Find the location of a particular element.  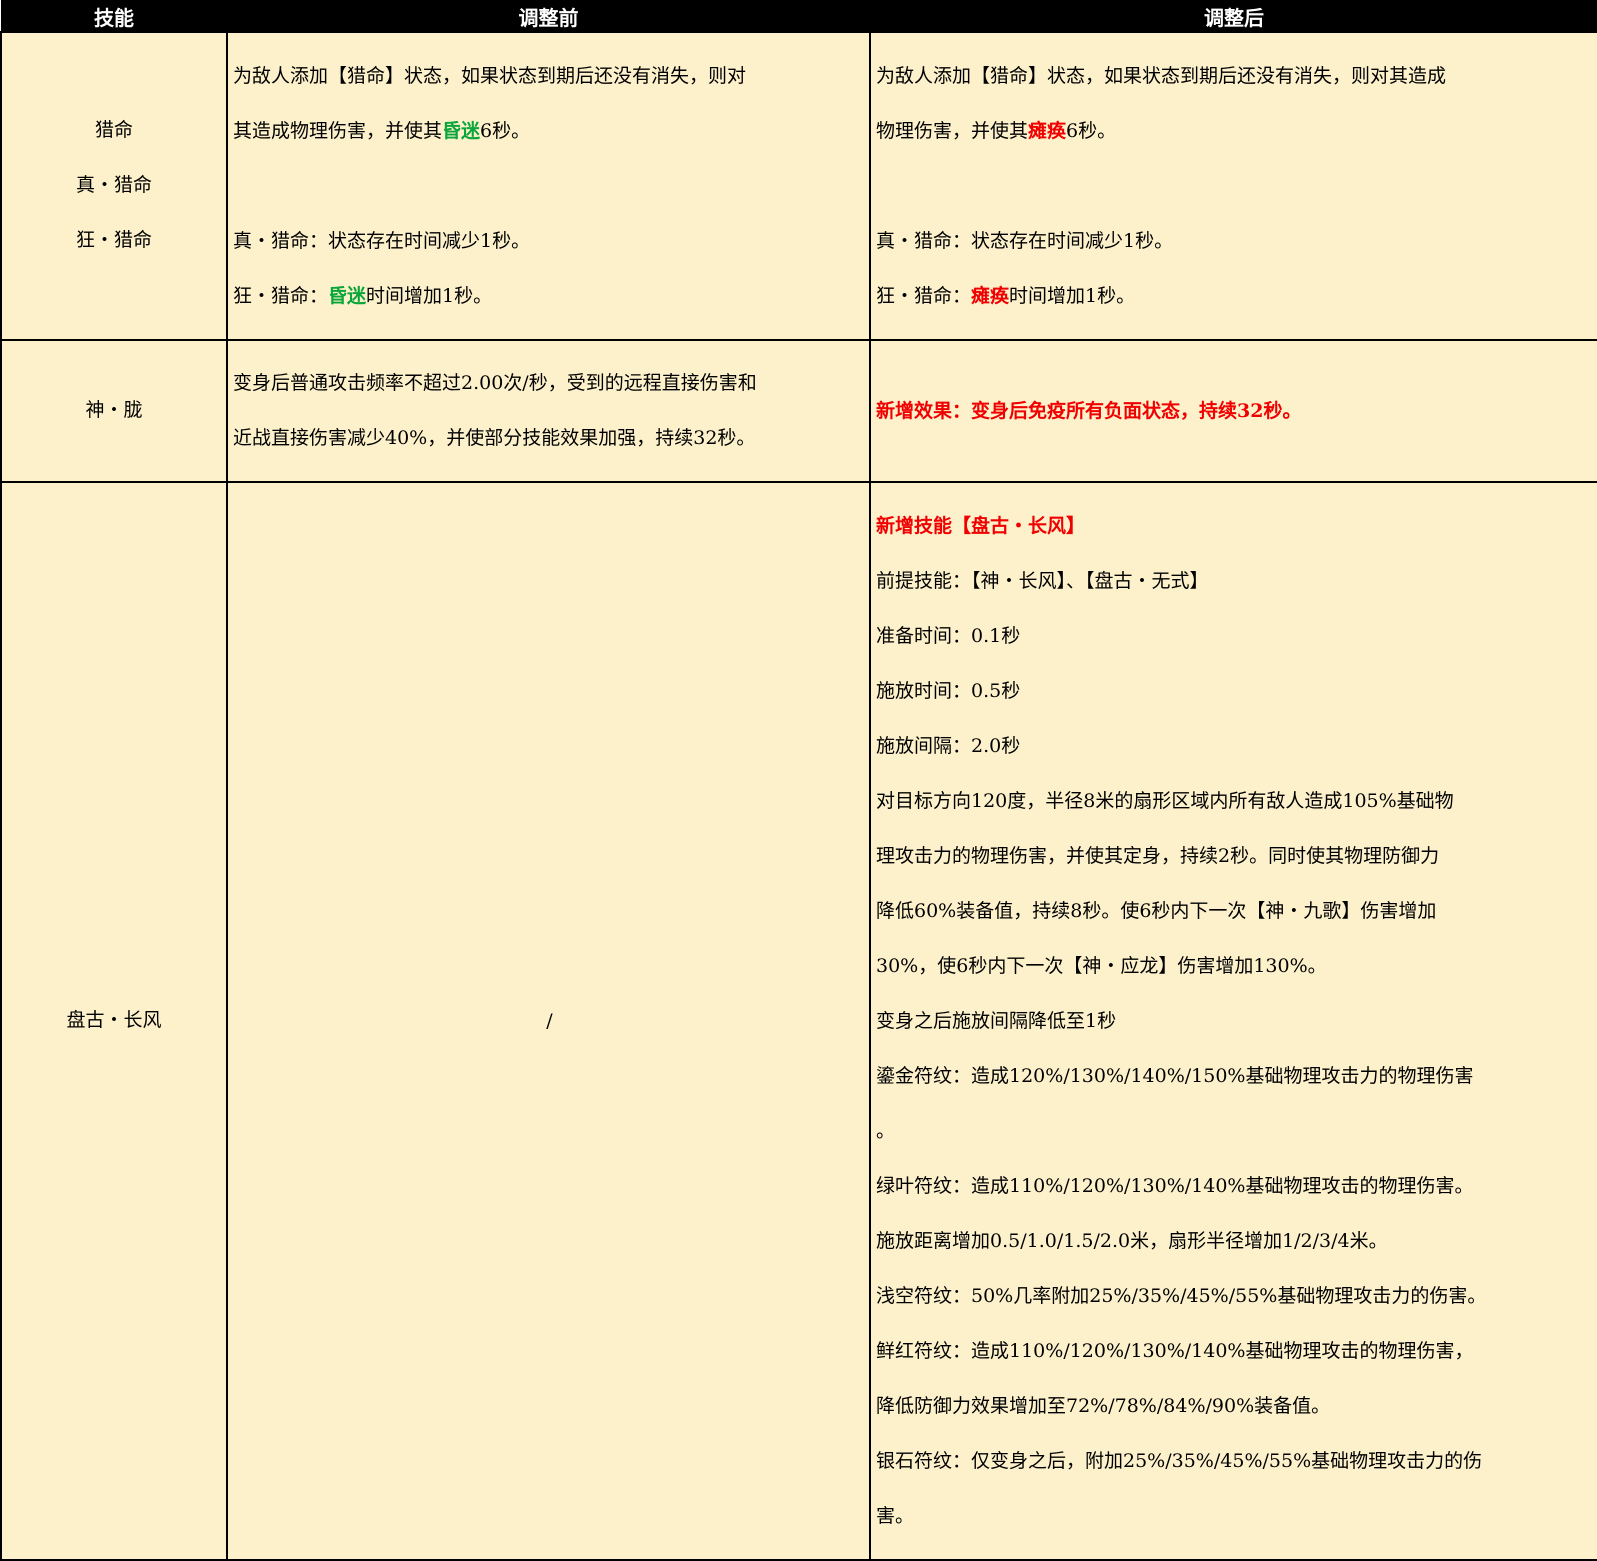

after-cell: 新增效果：变身后免疫所有负面状态，持续32秒。 is located at coordinates (1233, 410).